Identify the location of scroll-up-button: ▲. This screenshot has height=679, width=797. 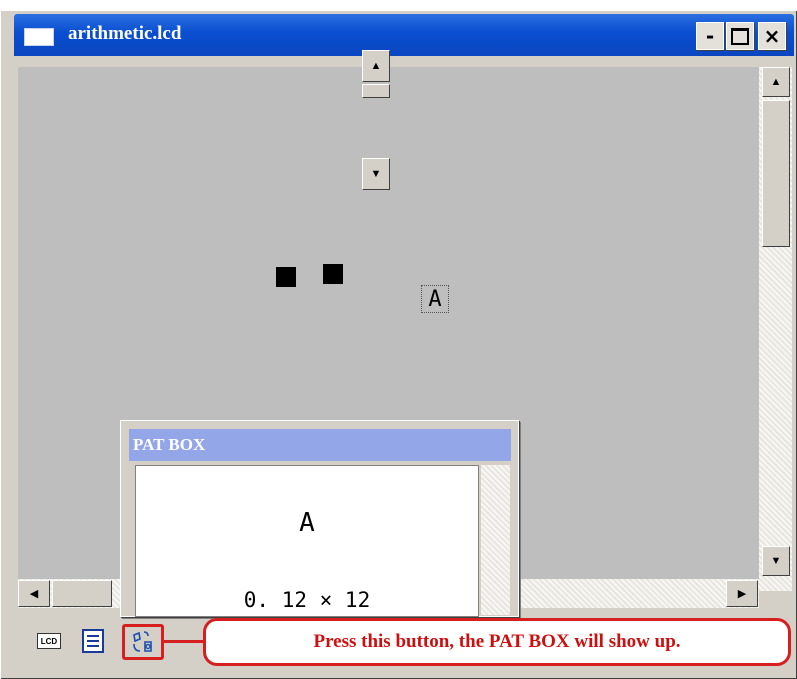
(776, 82).